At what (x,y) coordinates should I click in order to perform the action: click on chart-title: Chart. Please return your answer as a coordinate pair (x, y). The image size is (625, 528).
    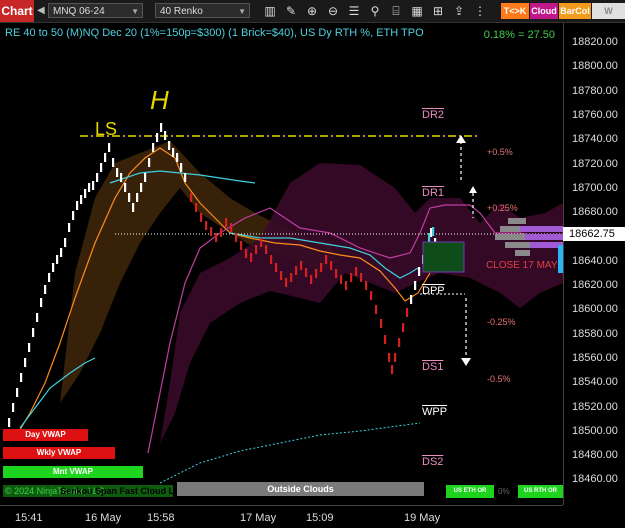
    Looking at the image, I should click on (17, 11).